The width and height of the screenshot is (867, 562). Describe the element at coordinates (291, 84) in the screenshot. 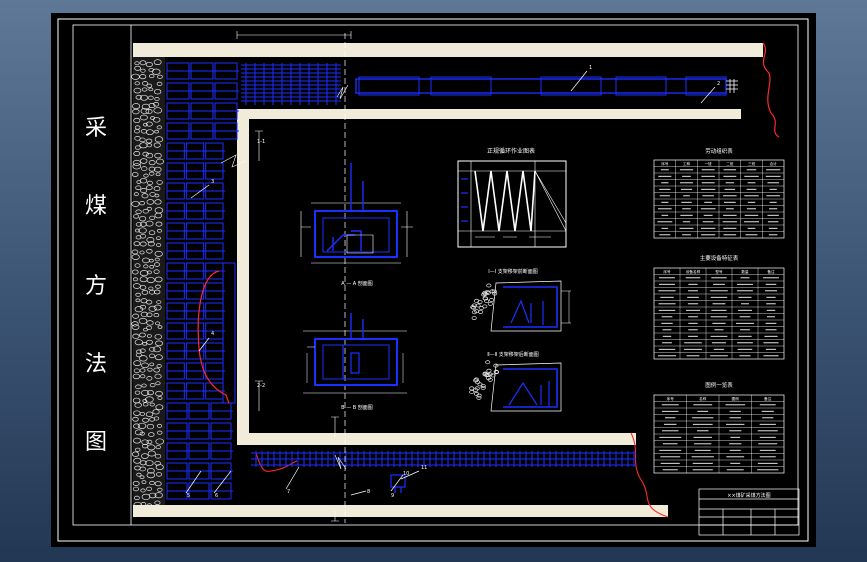

I see `roof-hatching` at that location.